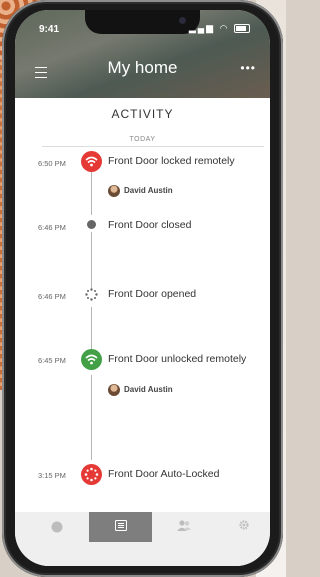 Image resolution: width=320 pixels, height=577 pixels. What do you see at coordinates (153, 146) in the screenshot?
I see `section-divider` at bounding box center [153, 146].